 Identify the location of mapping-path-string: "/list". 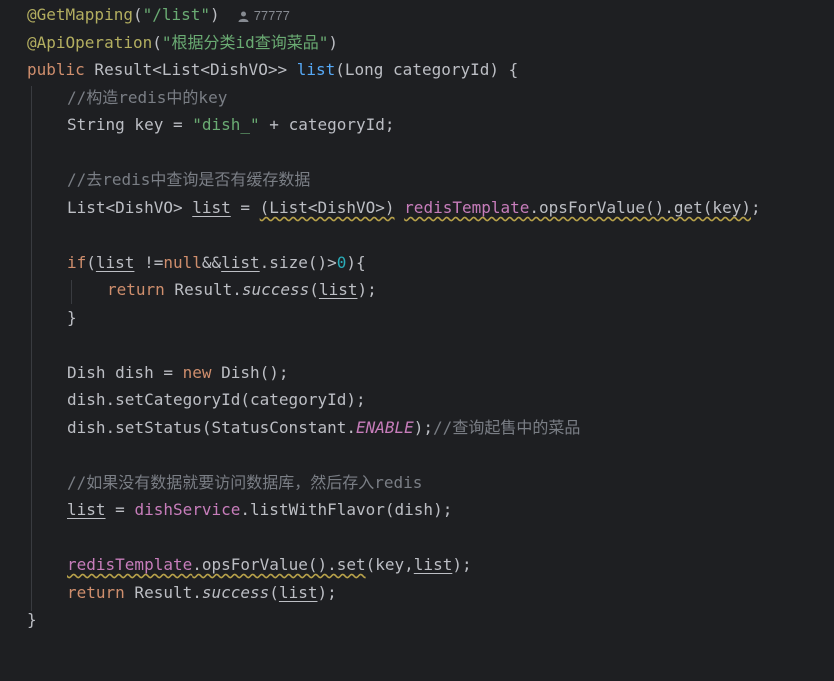
(176, 14).